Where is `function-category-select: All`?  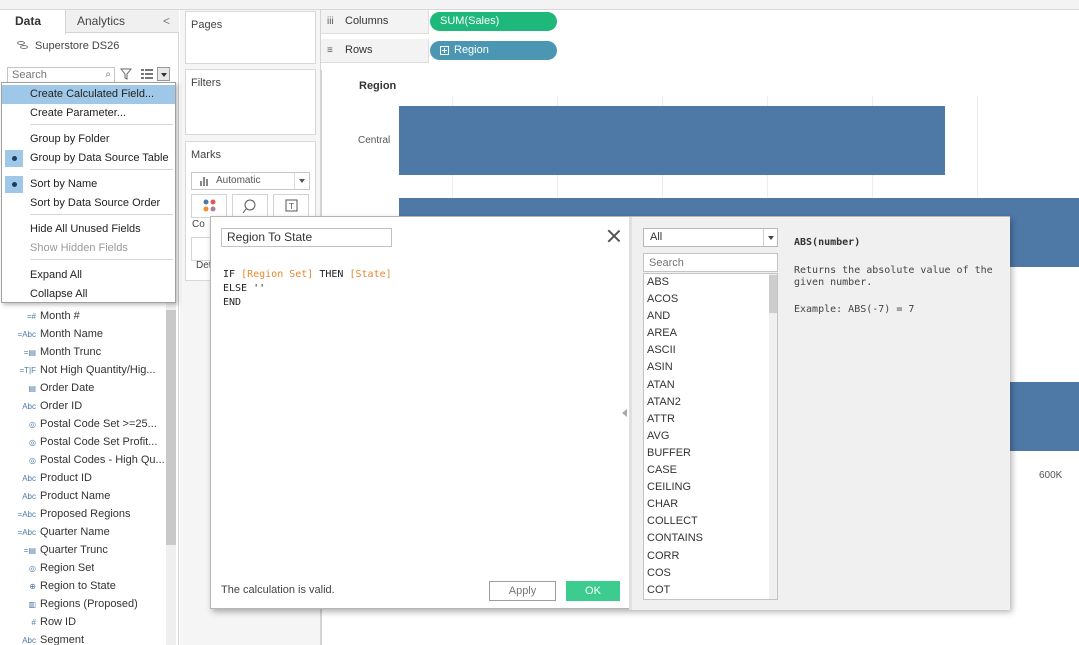
function-category-select: All is located at coordinates (710, 237).